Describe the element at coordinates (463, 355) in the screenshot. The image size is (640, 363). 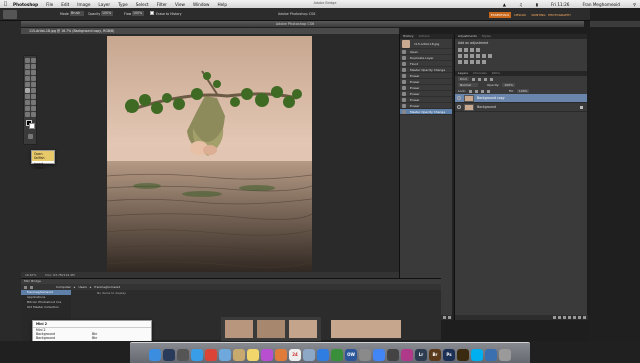
I see `illustrator-icon` at that location.